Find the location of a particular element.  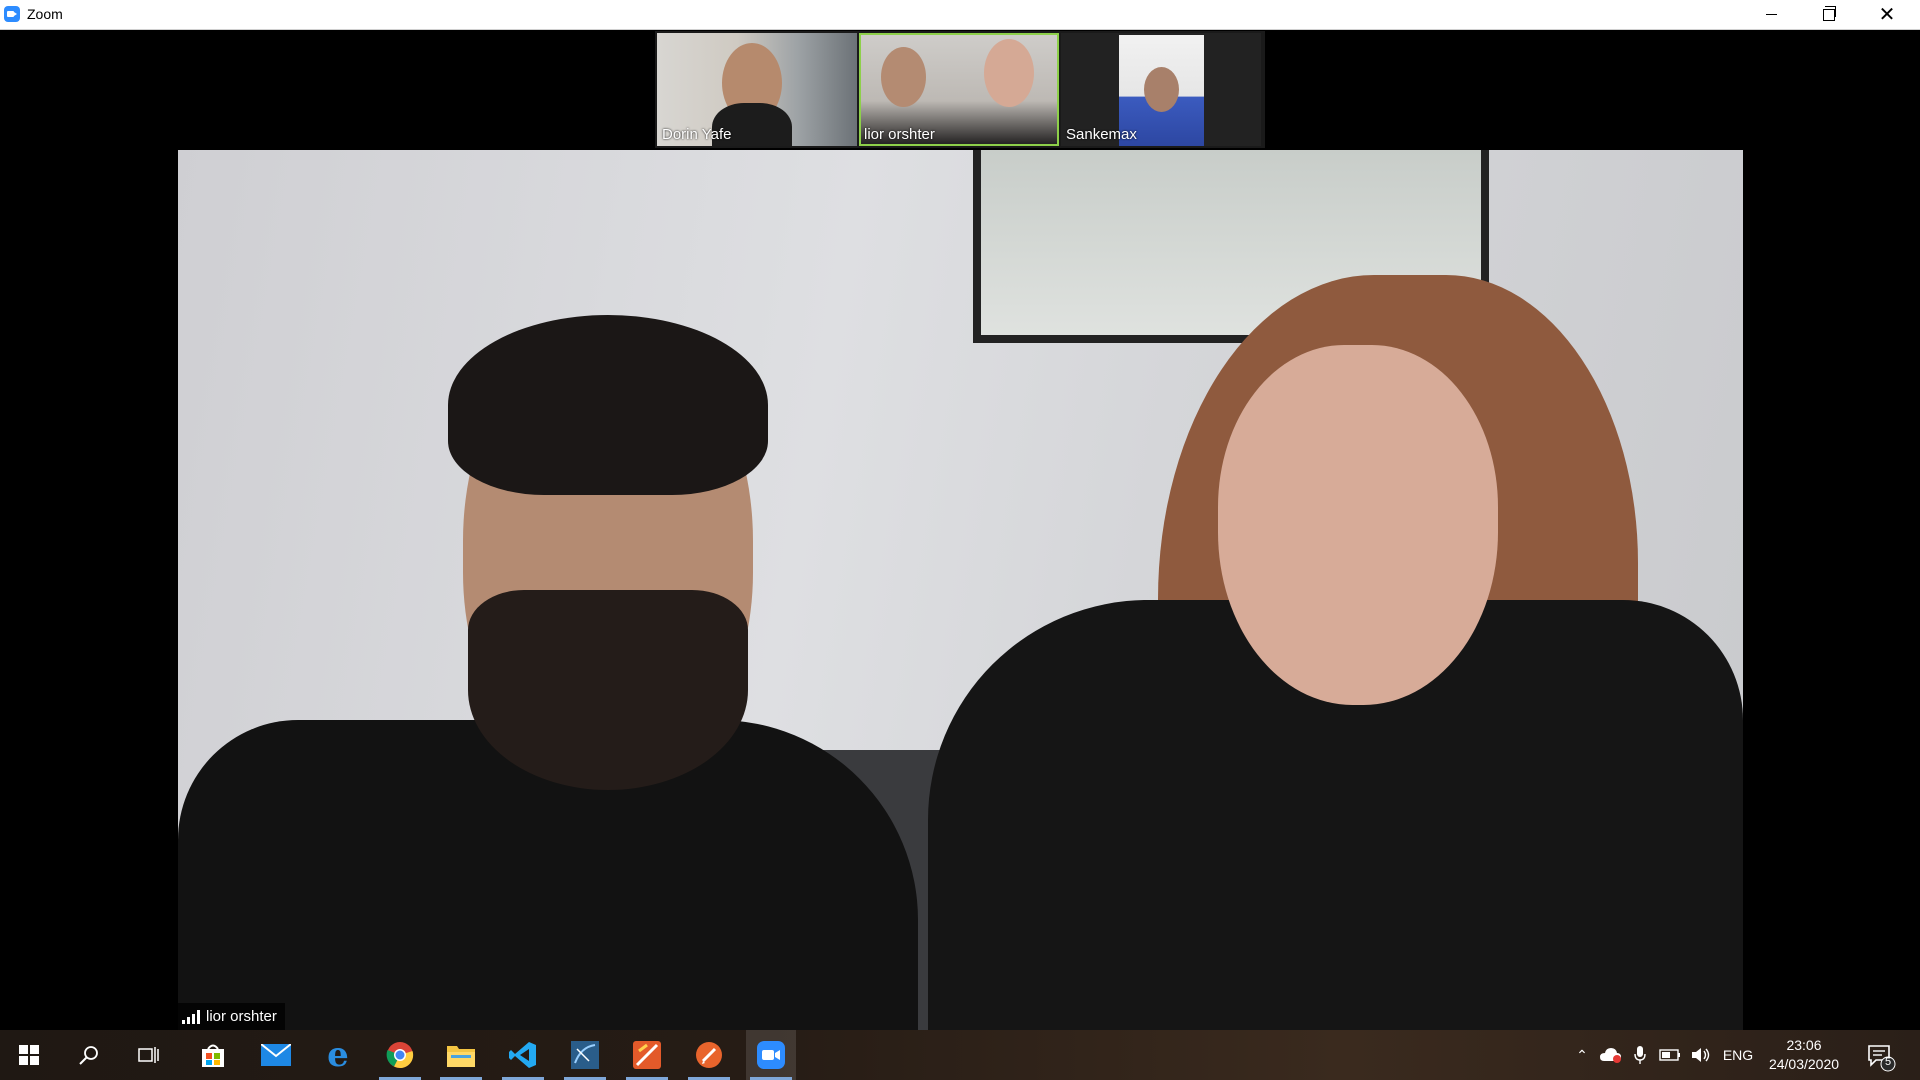

onedrive-tray is located at coordinates (1611, 1055).